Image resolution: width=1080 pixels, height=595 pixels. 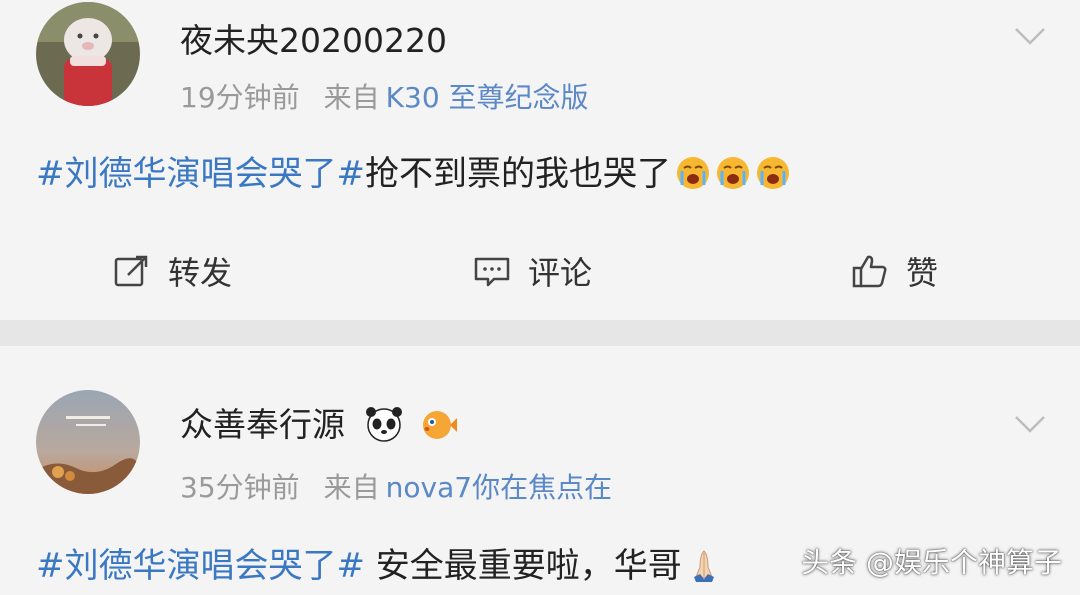 I want to click on username: 众善奉行源, so click(x=319, y=422).